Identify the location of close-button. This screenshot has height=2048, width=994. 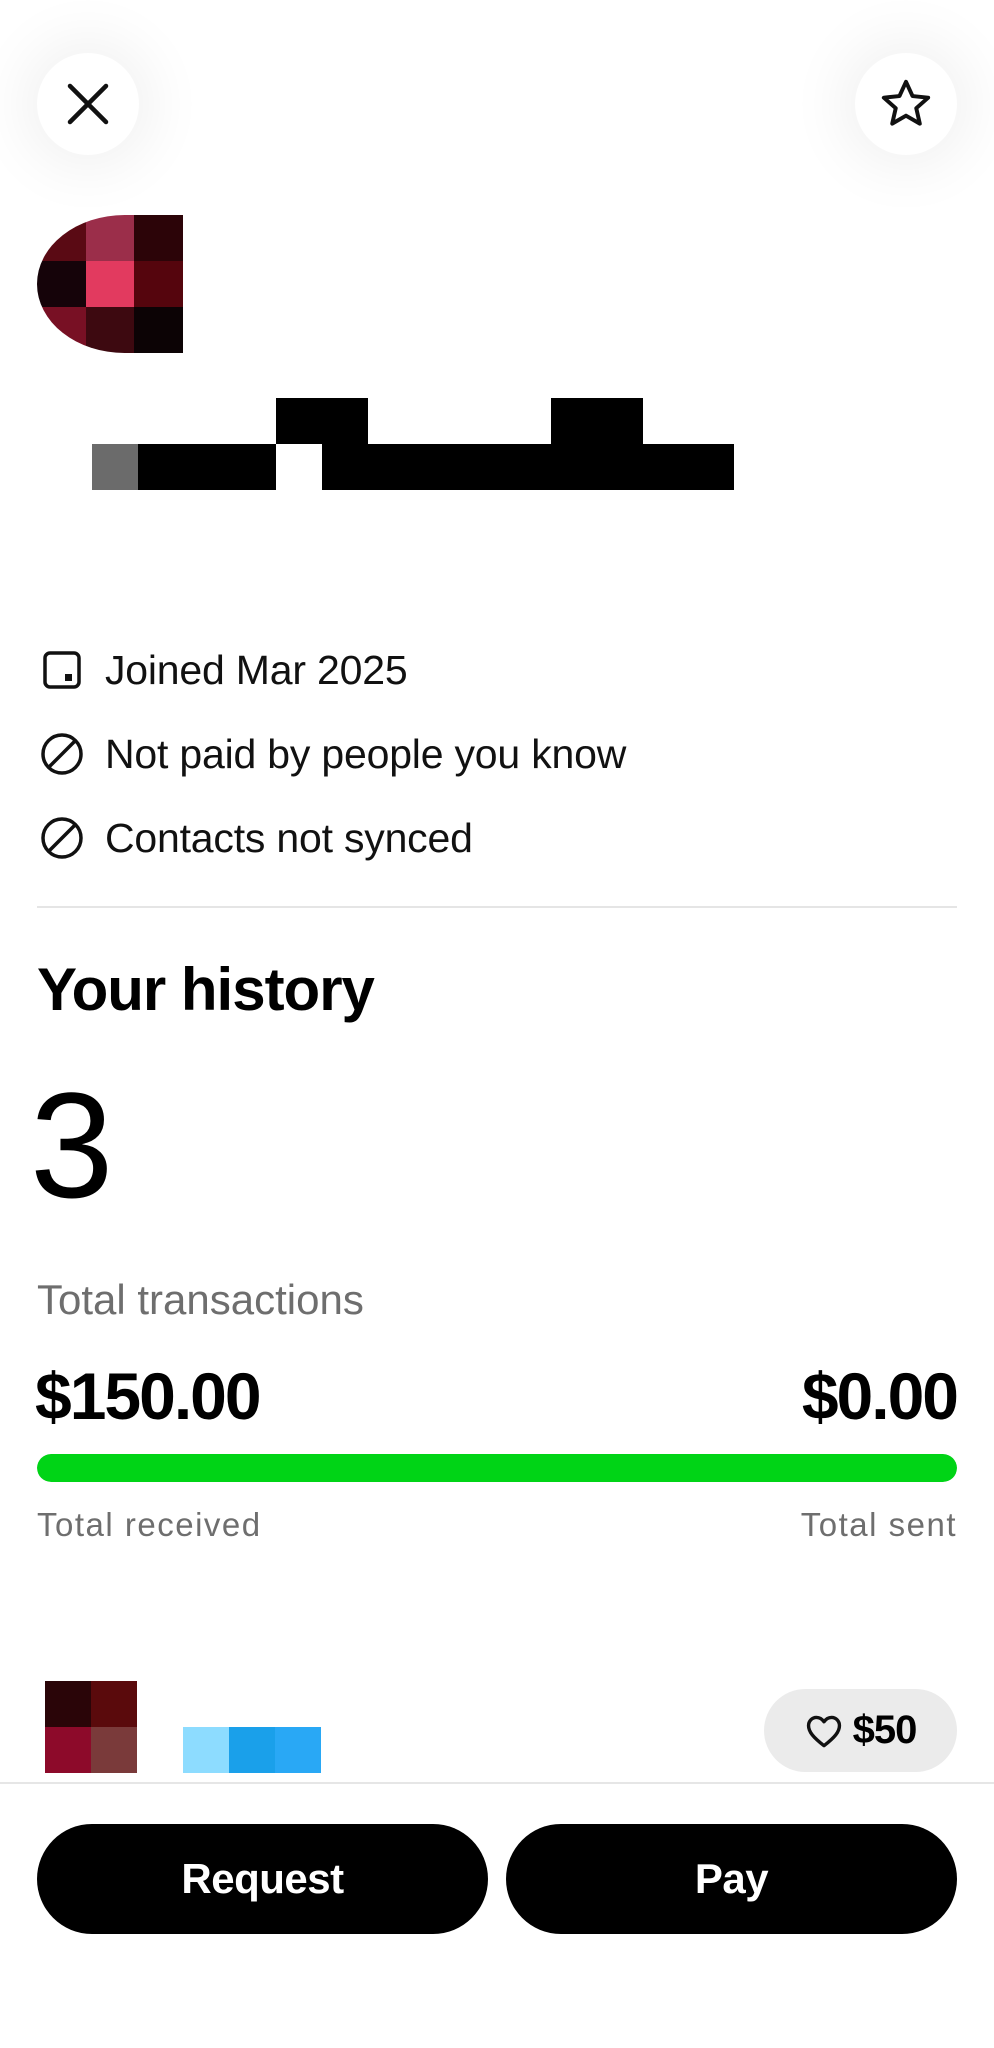
(88, 104).